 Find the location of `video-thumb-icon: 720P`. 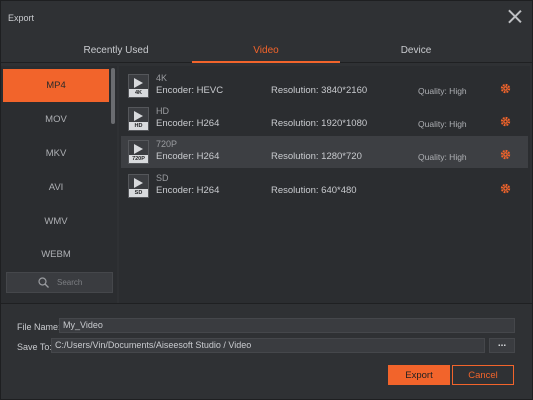

video-thumb-icon: 720P is located at coordinates (138, 152).